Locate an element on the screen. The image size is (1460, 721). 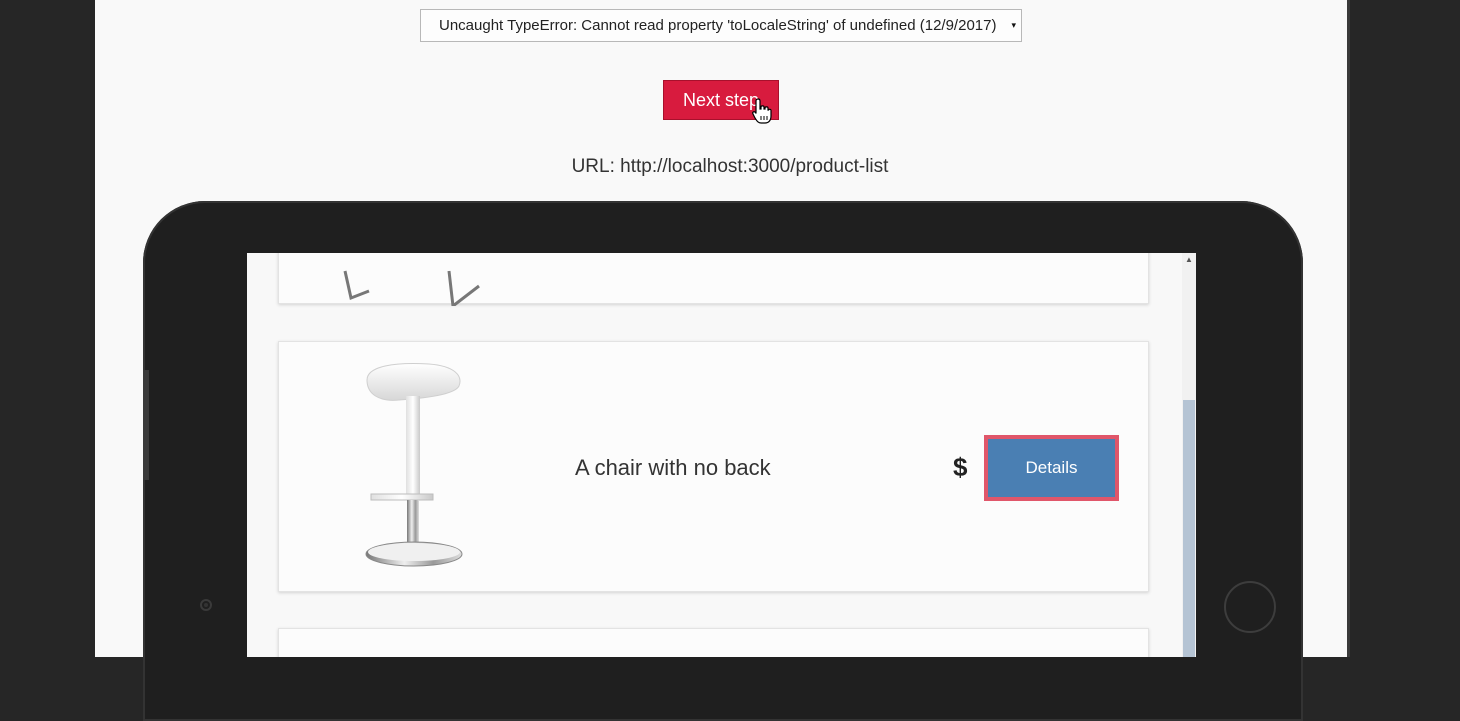
product-price: $ is located at coordinates (960, 467).